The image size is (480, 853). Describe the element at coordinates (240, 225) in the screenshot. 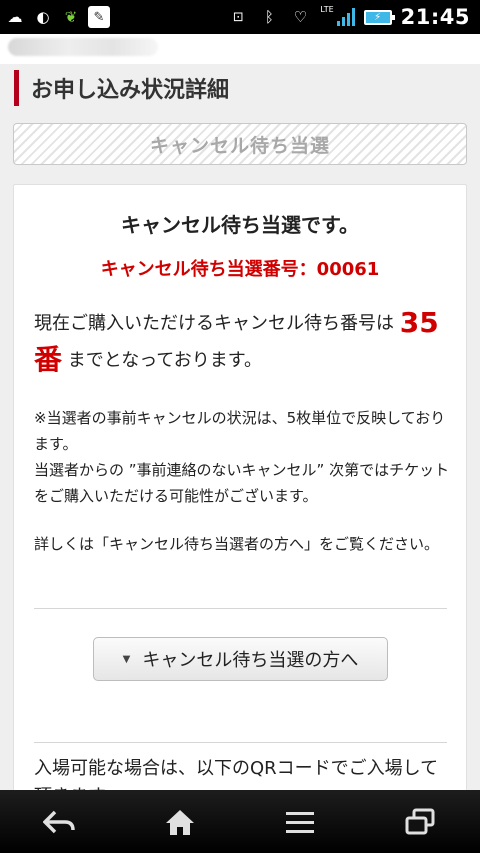

I see `card-title: キャンセル待ち当選です。` at that location.